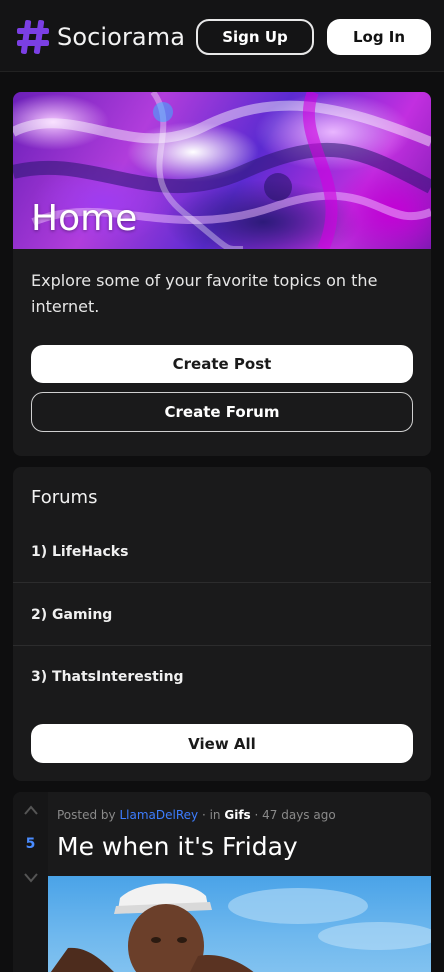 Image resolution: width=444 pixels, height=972 pixels. What do you see at coordinates (86, 815) in the screenshot?
I see `posted-by-label: Posted by` at bounding box center [86, 815].